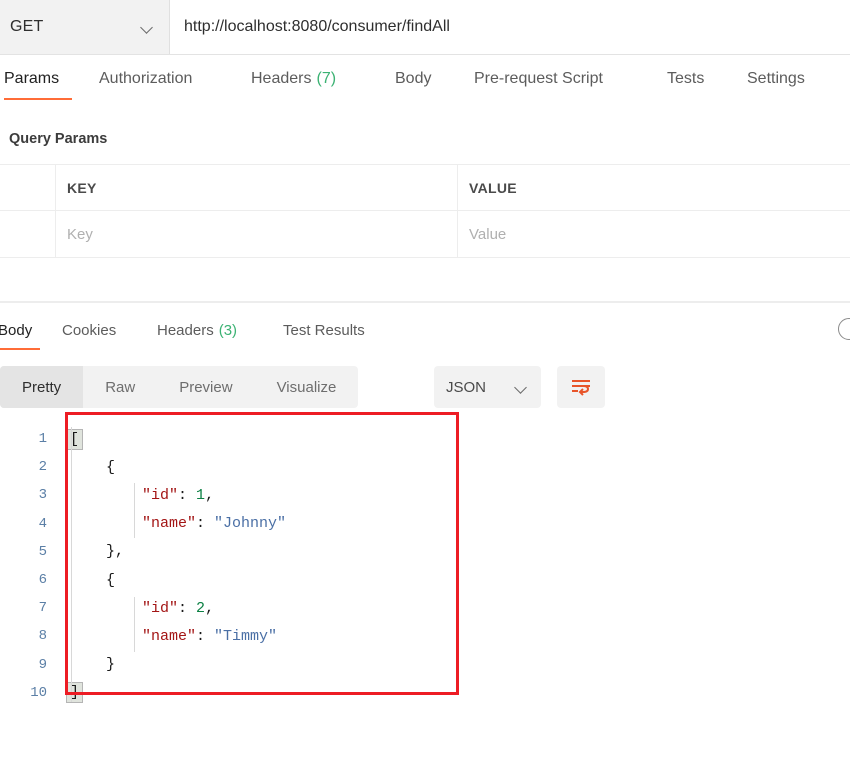 This screenshot has height=772, width=850. What do you see at coordinates (425, 467) in the screenshot?
I see `code-line-row: 2 {` at bounding box center [425, 467].